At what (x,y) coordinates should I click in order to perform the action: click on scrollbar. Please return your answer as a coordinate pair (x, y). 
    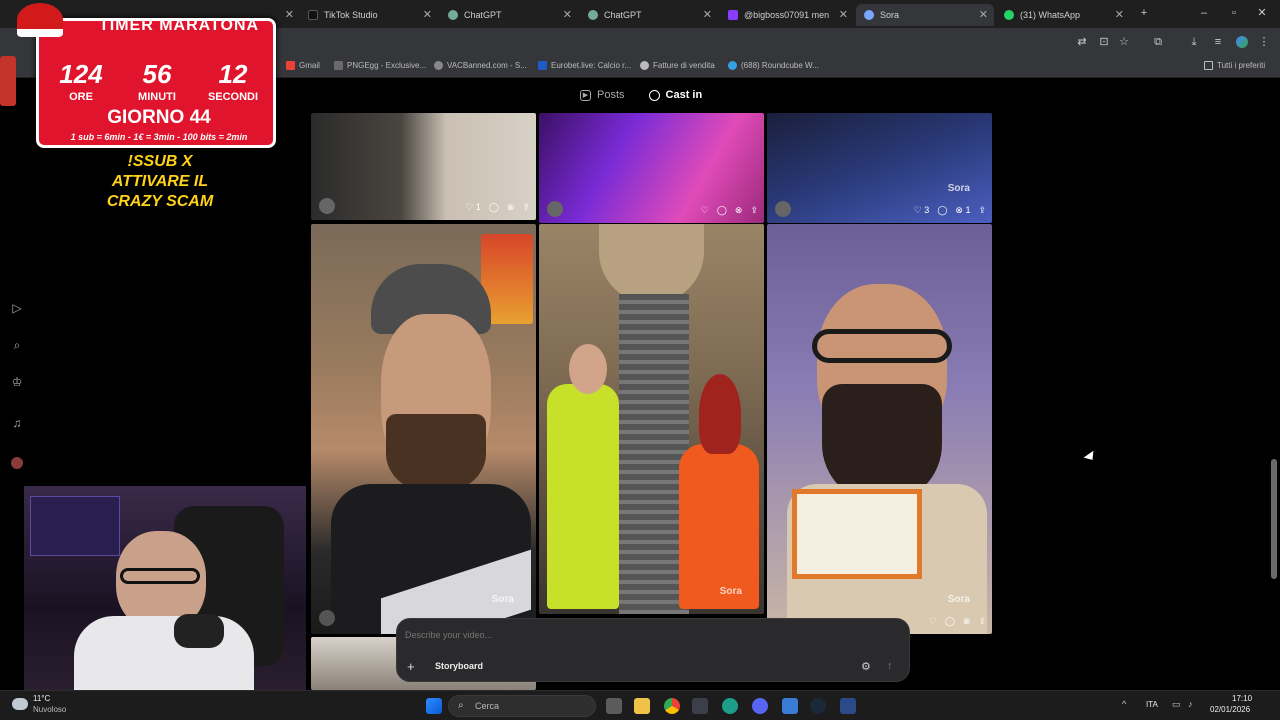
    Looking at the image, I should click on (1274, 519).